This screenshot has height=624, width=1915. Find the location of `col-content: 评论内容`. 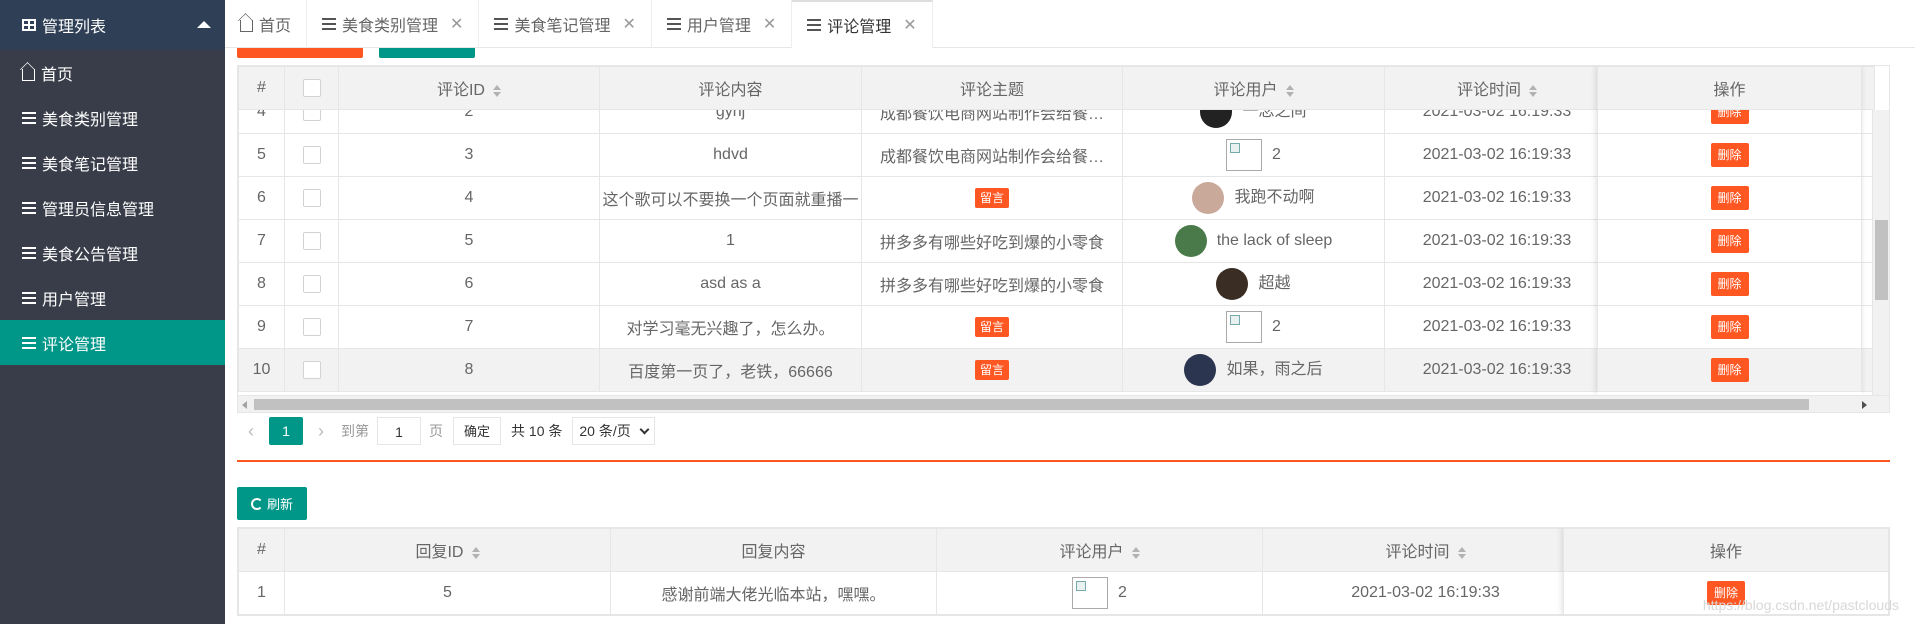

col-content: 评论内容 is located at coordinates (730, 88).